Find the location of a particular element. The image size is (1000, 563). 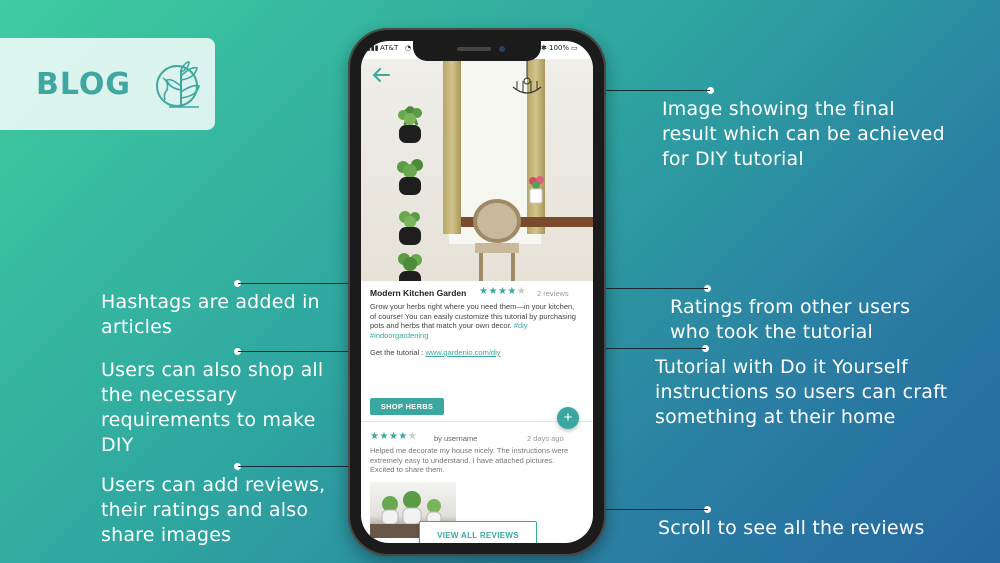

signal-icon: ▮▮▮ is located at coordinates (373, 48).